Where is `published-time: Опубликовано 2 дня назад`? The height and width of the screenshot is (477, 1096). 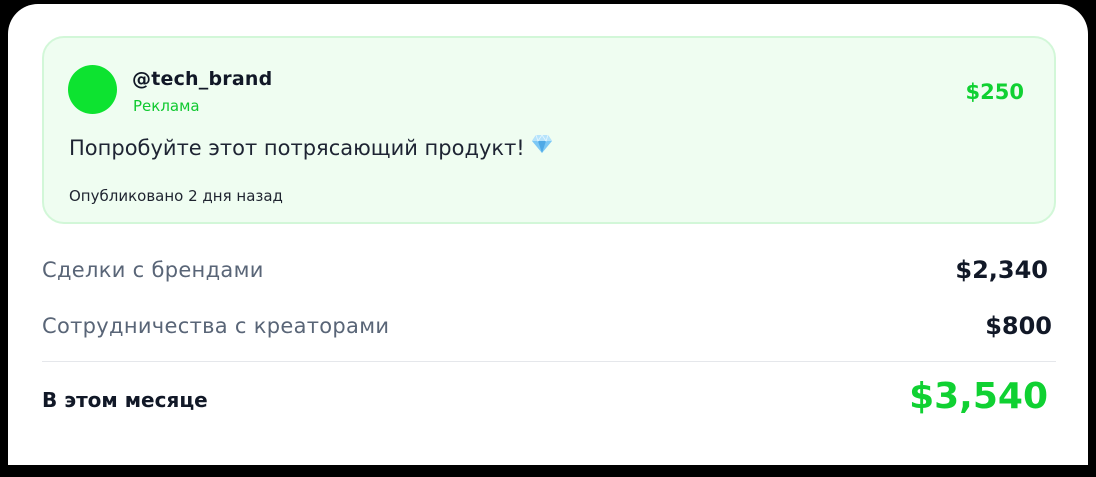
published-time: Опубликовано 2 дня назад is located at coordinates (176, 196).